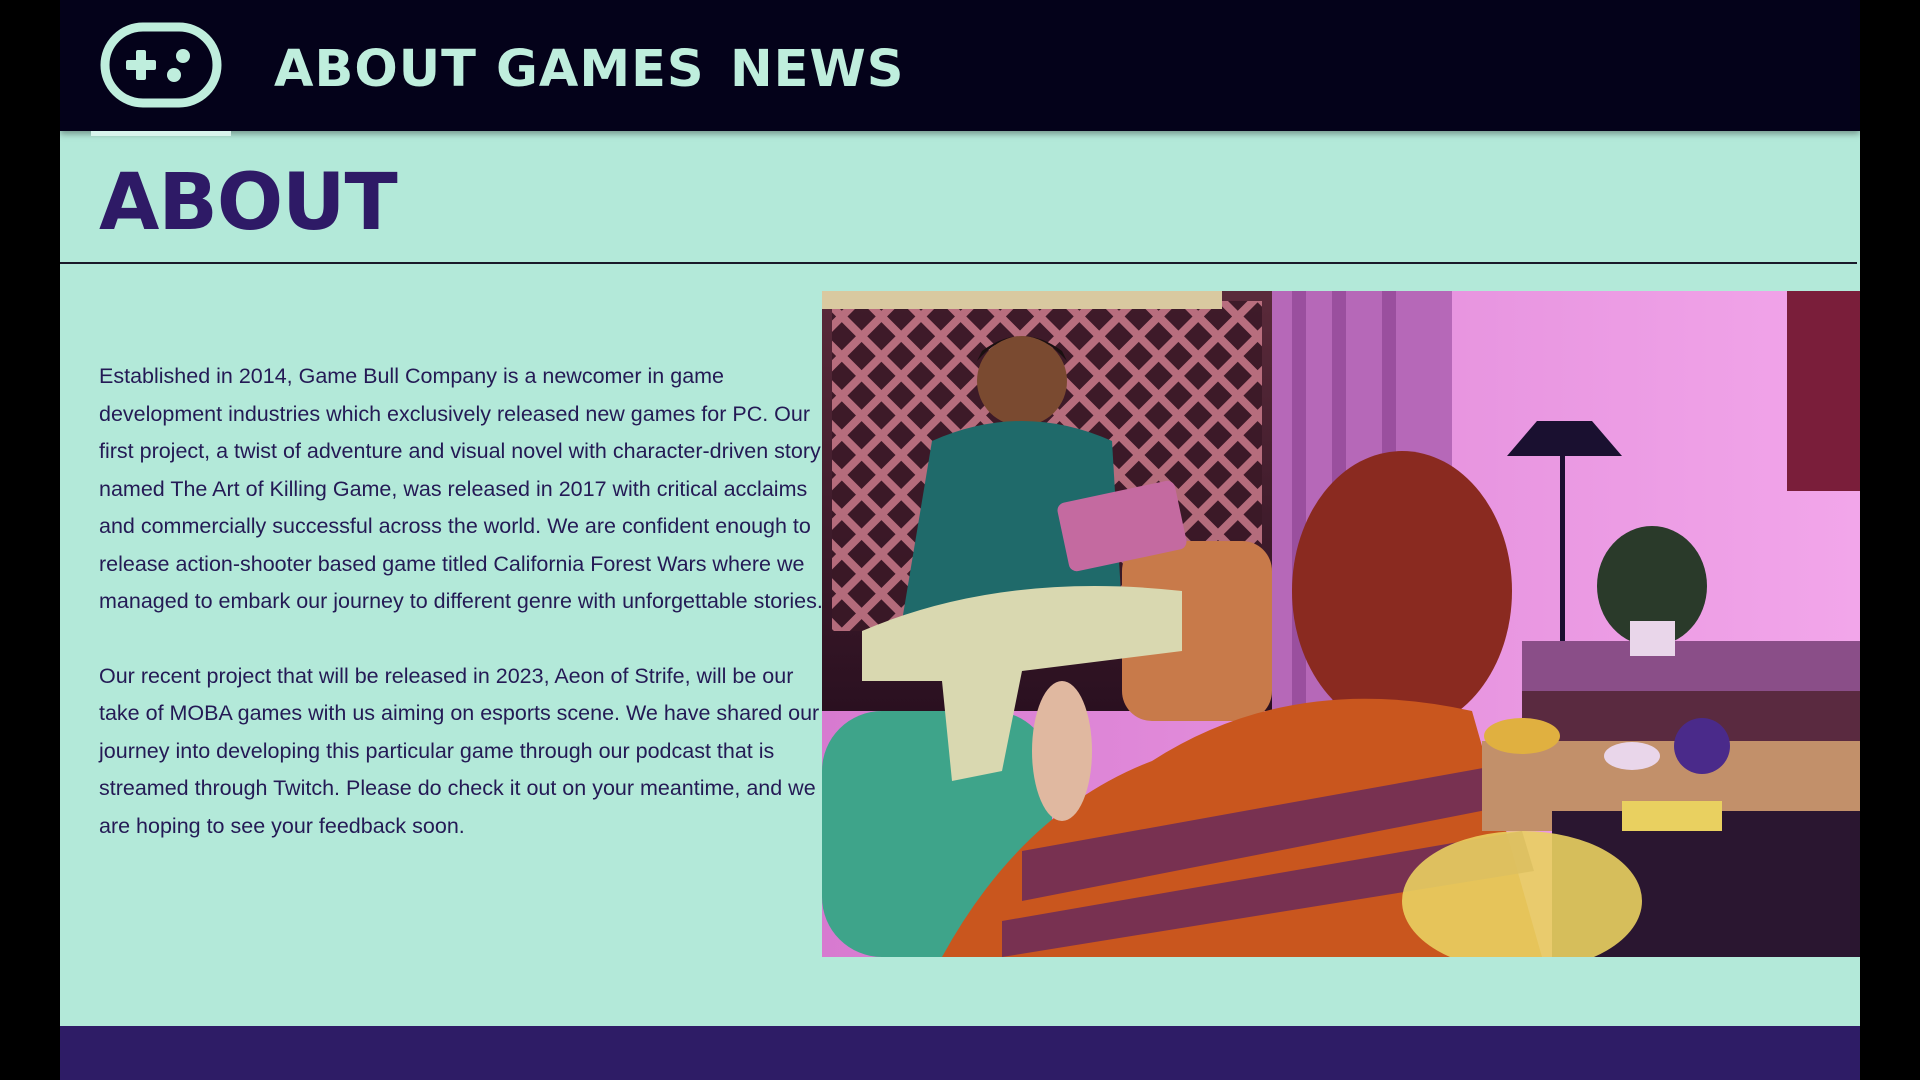  What do you see at coordinates (817, 70) in the screenshot?
I see `nav-news: NEWS` at bounding box center [817, 70].